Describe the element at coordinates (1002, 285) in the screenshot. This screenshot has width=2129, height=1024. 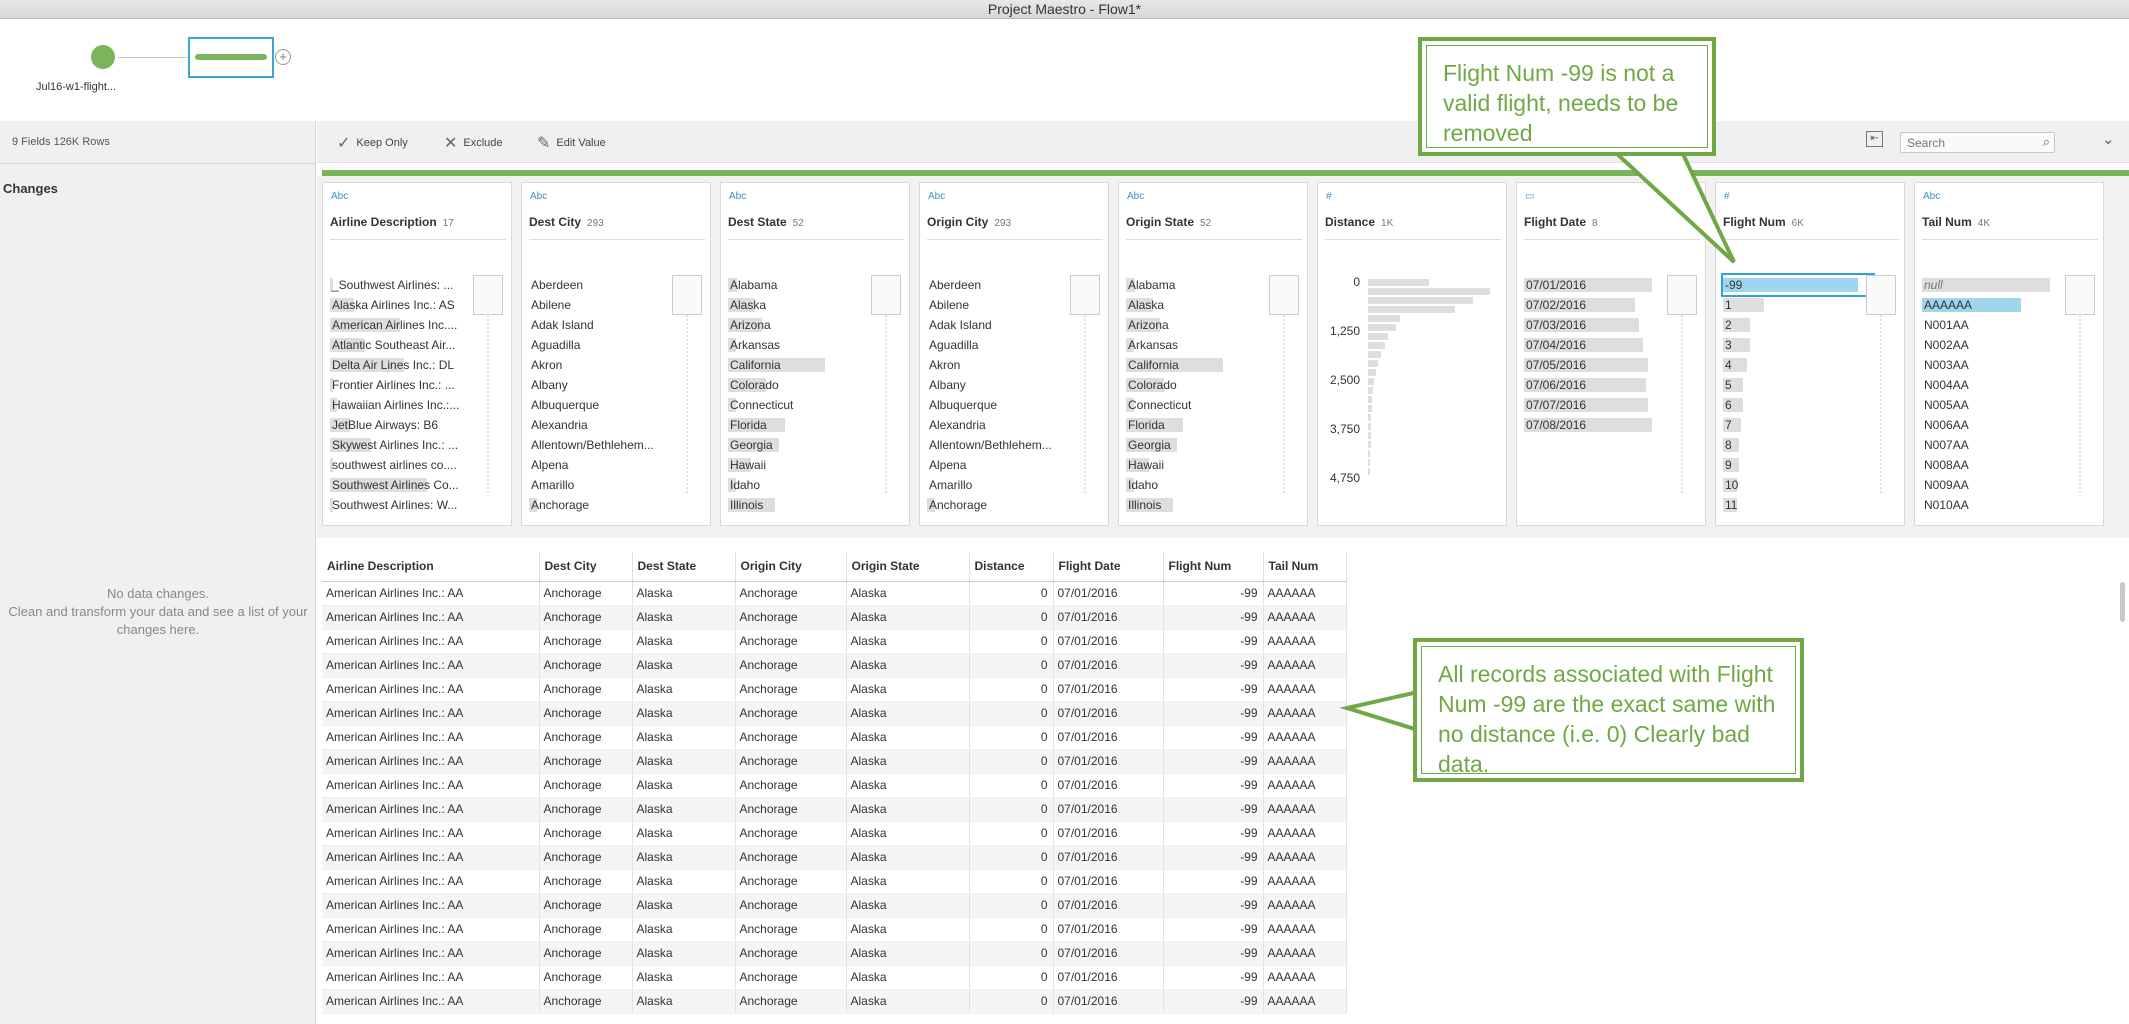
I see `card-value-aberdeen: Aberdeen` at that location.